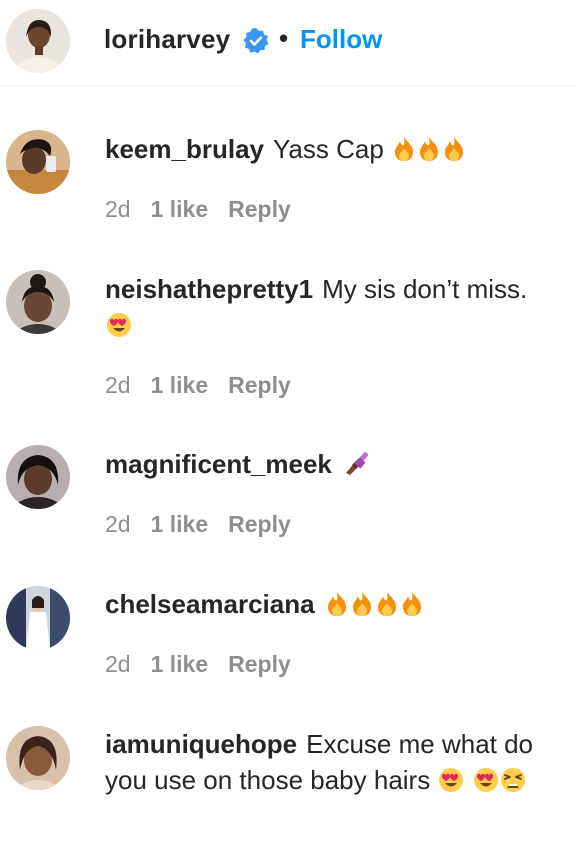  I want to click on comment-username: iamuniquehope, so click(201, 744).